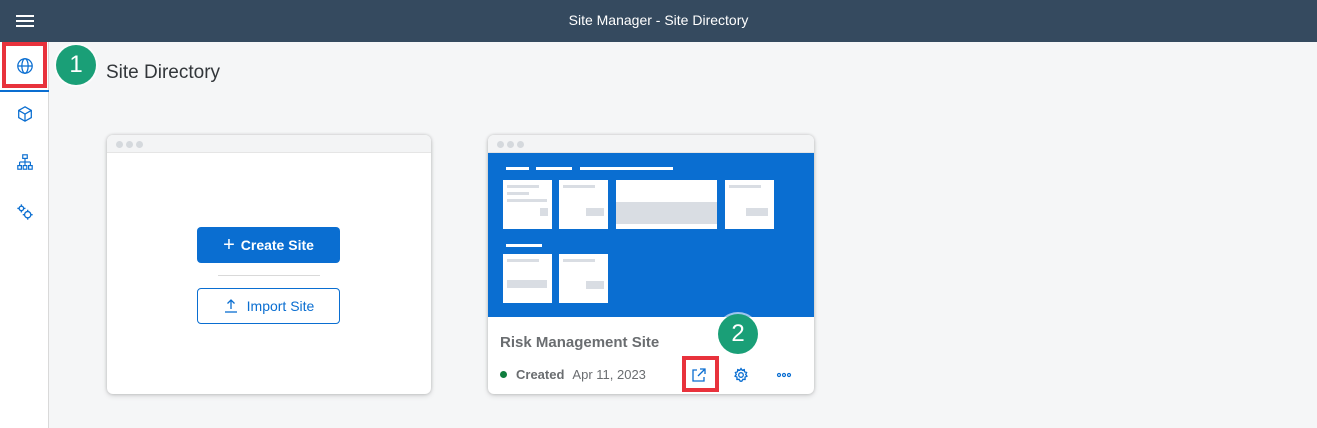  Describe the element at coordinates (230, 306) in the screenshot. I see `upload-icon` at that location.